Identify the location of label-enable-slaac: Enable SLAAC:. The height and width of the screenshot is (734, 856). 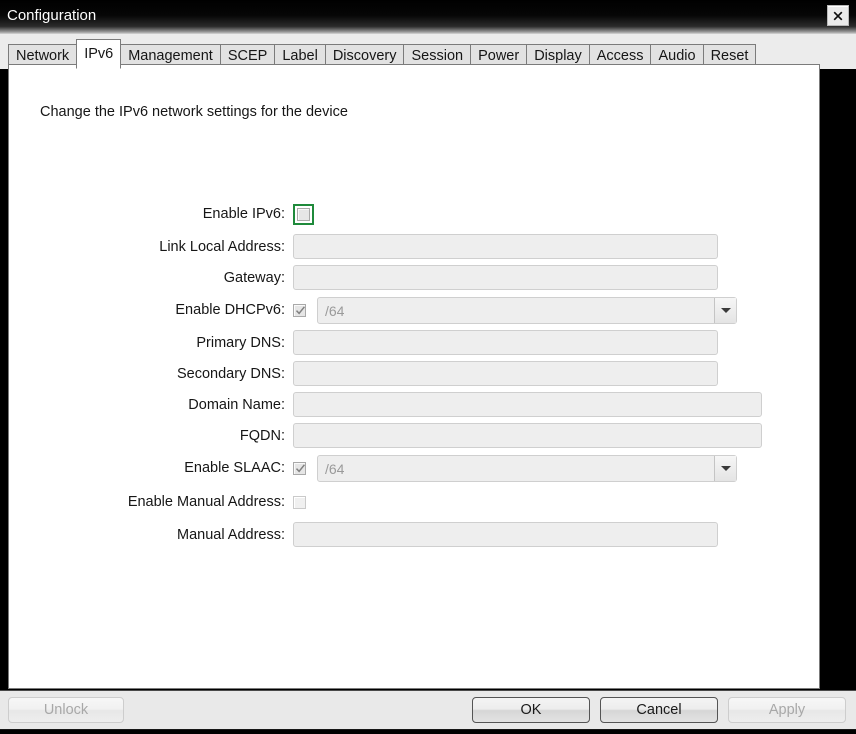
(234, 468).